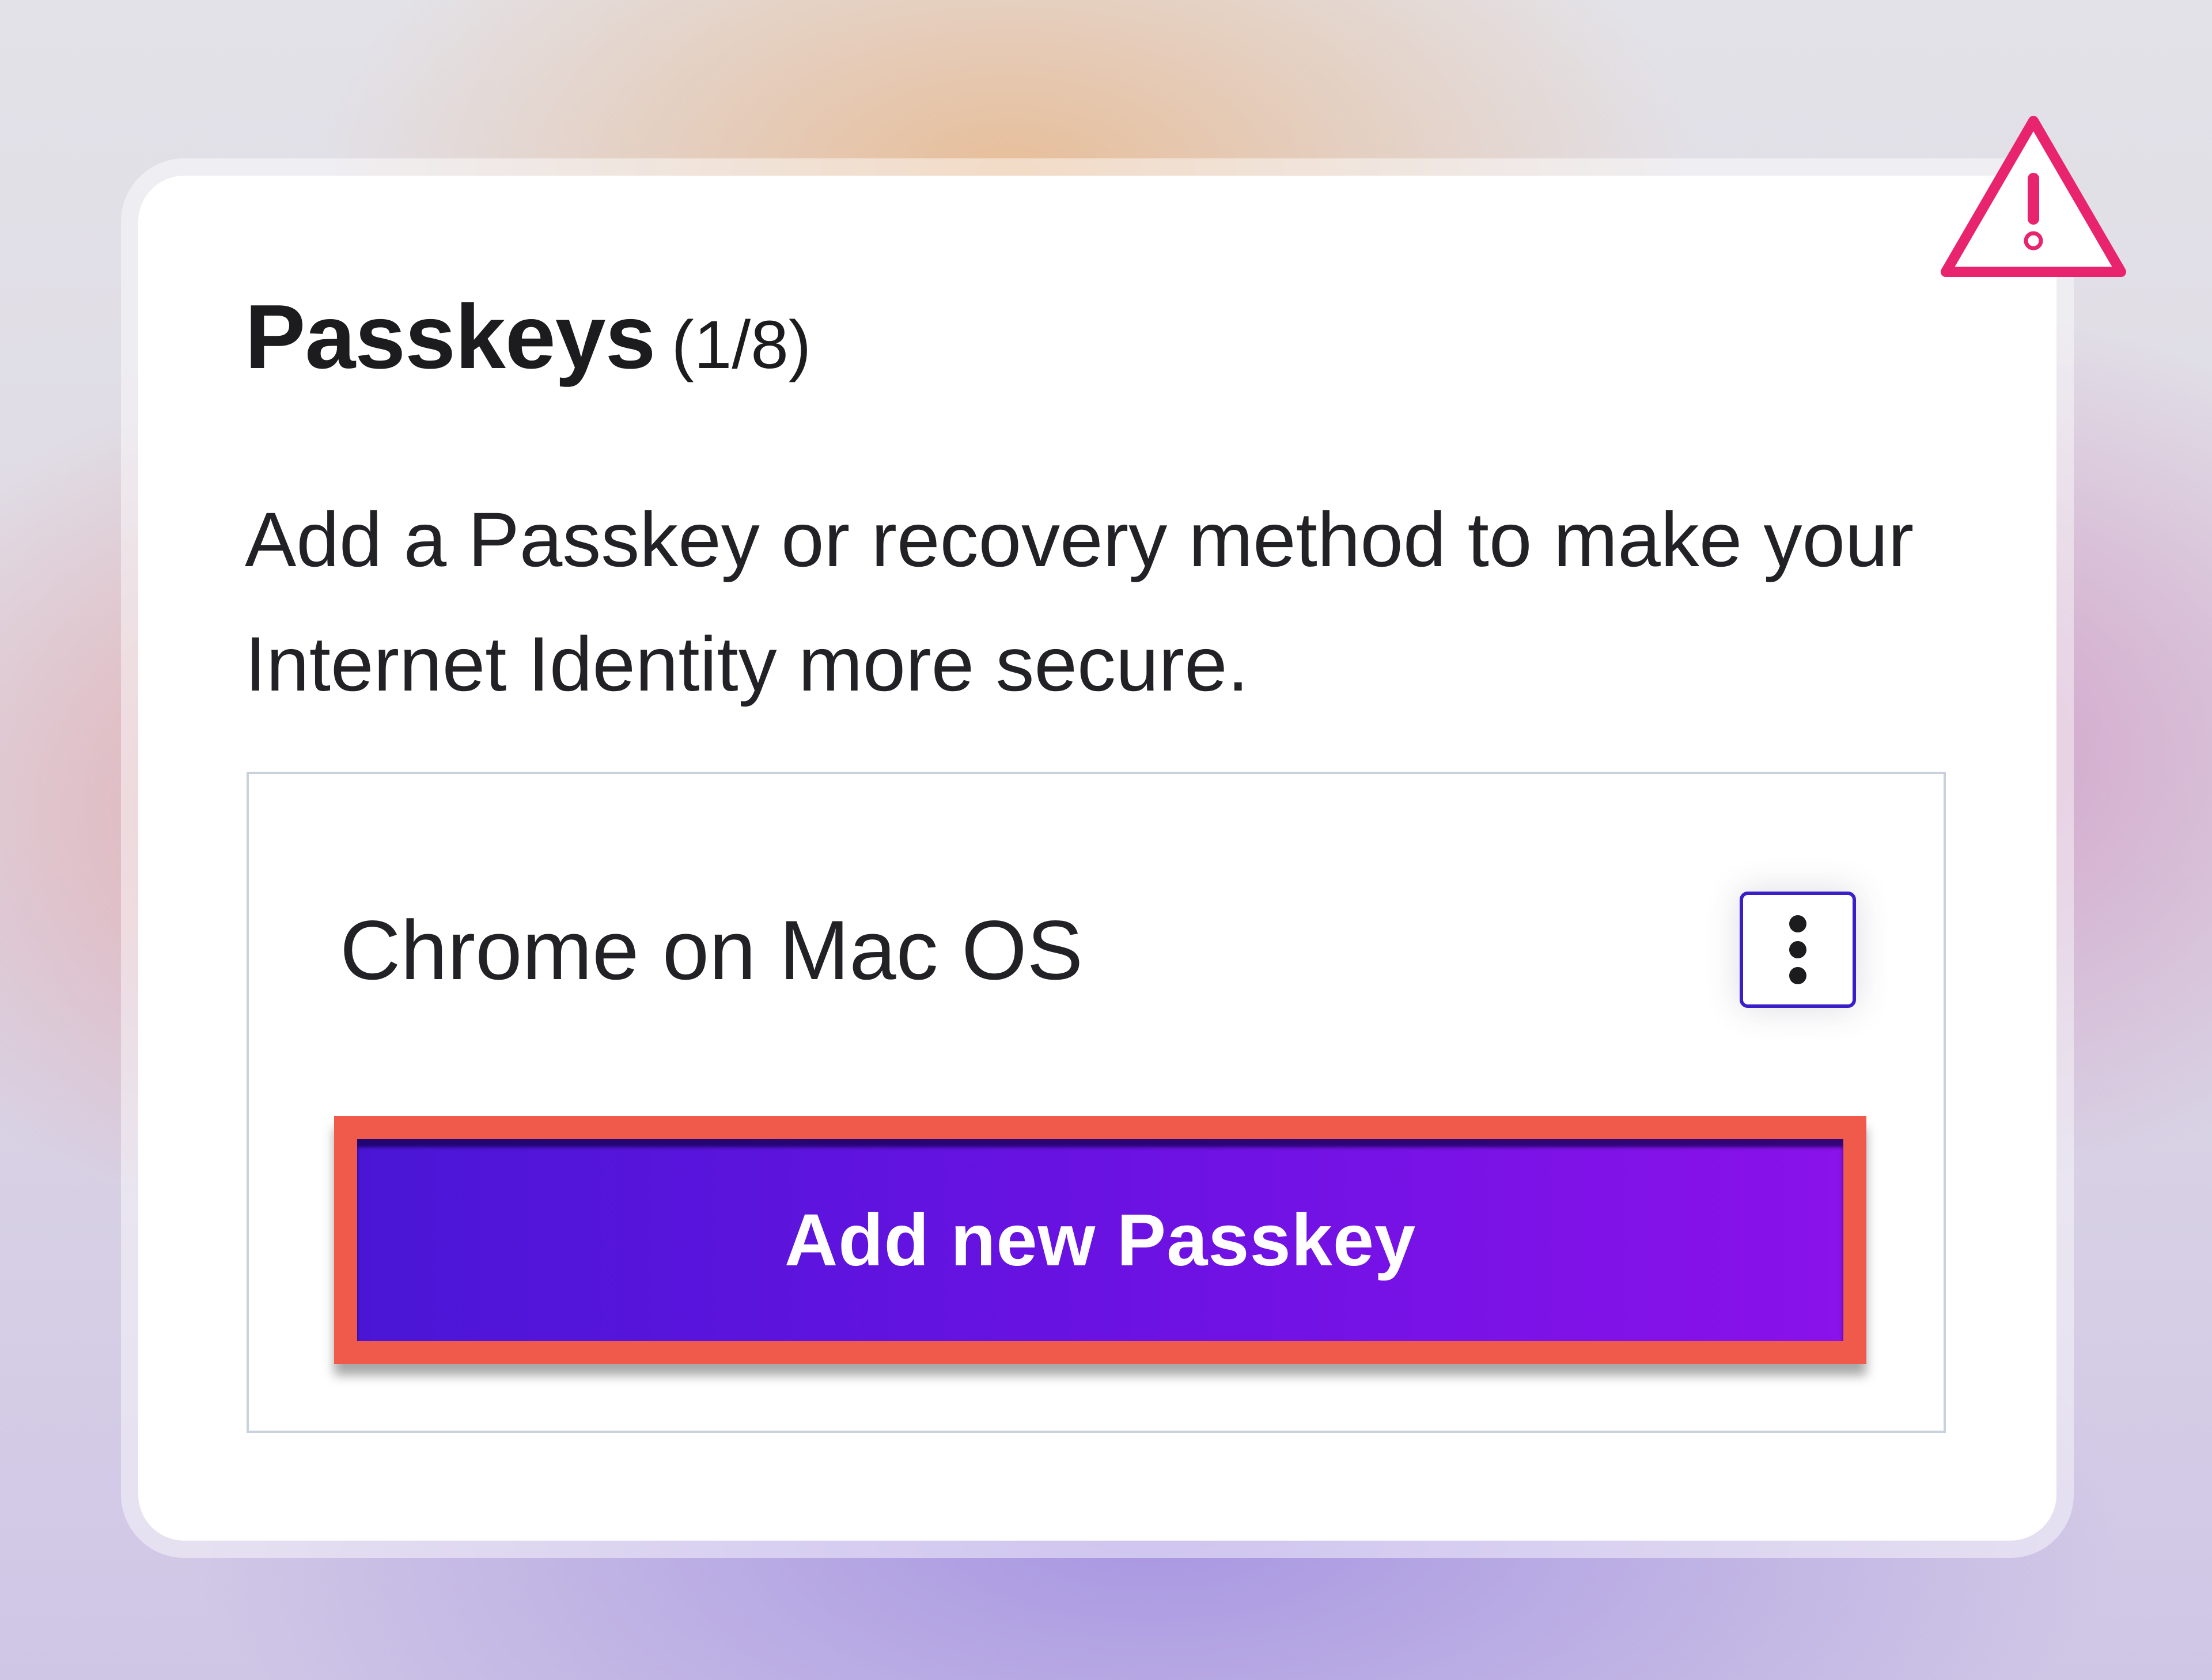 The width and height of the screenshot is (2212, 1680). Describe the element at coordinates (450, 337) in the screenshot. I see `section-title: Passkeys` at that location.